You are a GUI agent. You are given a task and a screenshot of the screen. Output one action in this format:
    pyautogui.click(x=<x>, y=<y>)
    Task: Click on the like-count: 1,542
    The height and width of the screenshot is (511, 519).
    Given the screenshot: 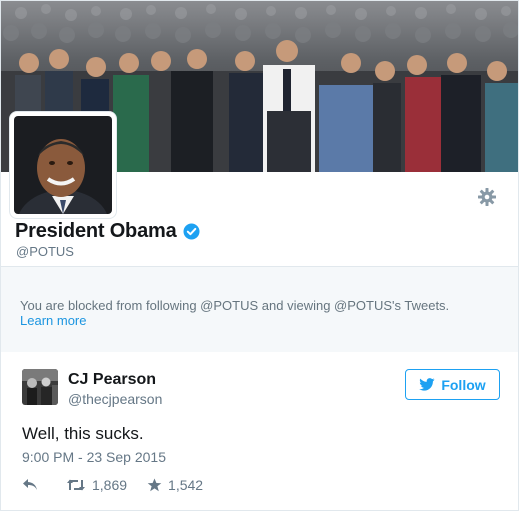 What is the action you would take?
    pyautogui.click(x=186, y=485)
    